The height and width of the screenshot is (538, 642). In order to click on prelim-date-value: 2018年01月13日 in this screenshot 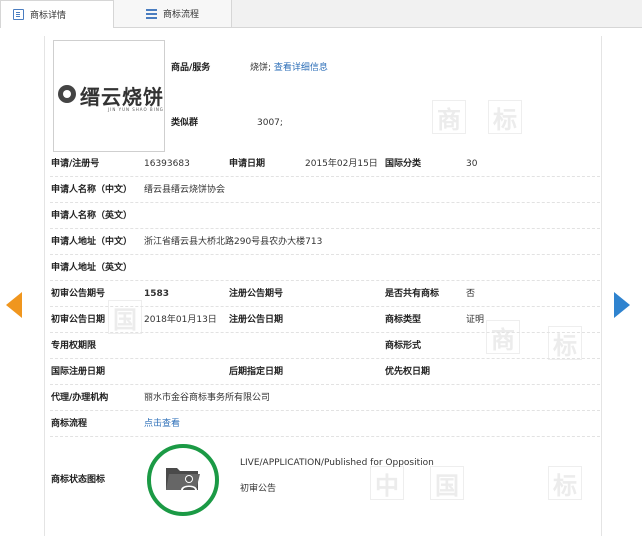, I will do `click(180, 320)`.